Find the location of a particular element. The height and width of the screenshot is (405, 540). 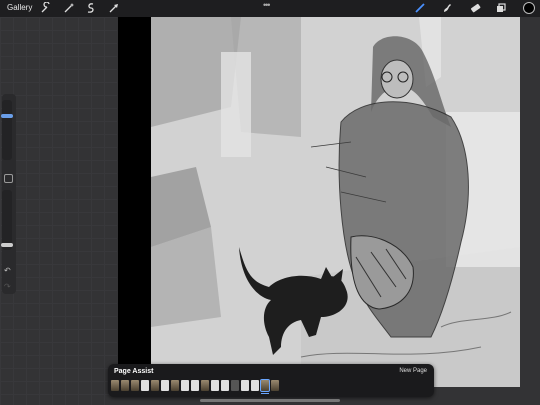

opacity-slider is located at coordinates (7, 220).